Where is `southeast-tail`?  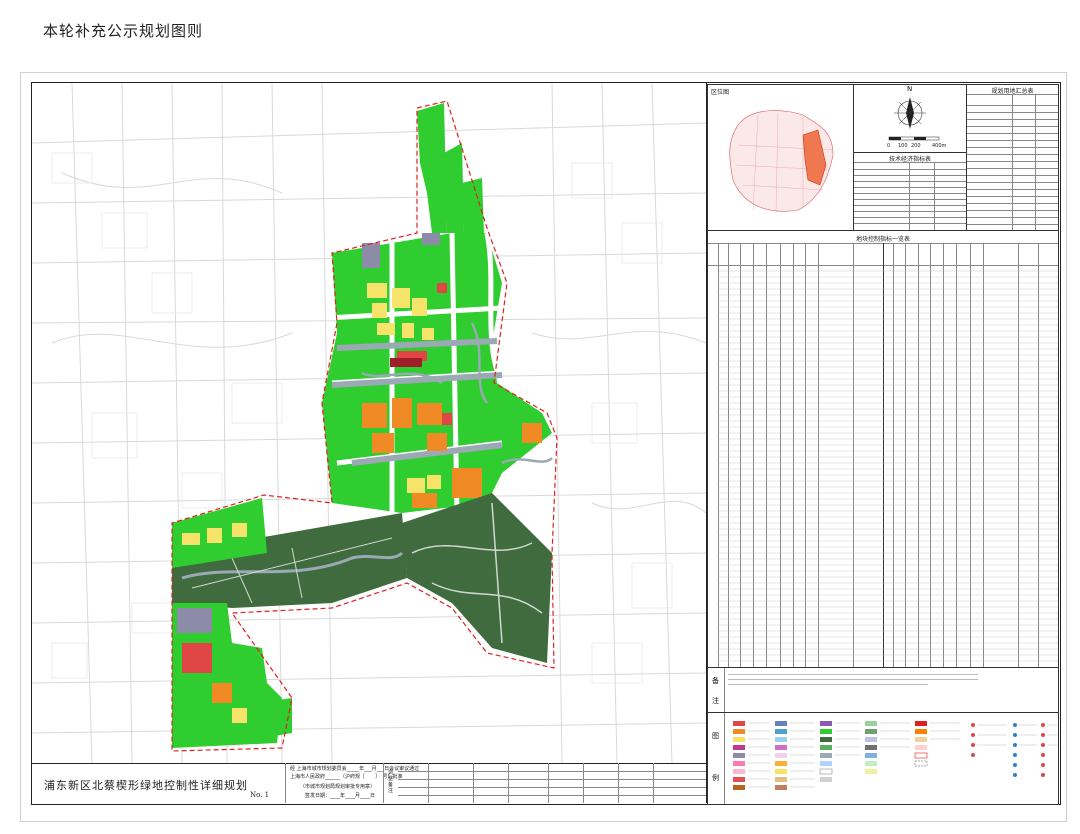 southeast-tail is located at coordinates (274, 718).